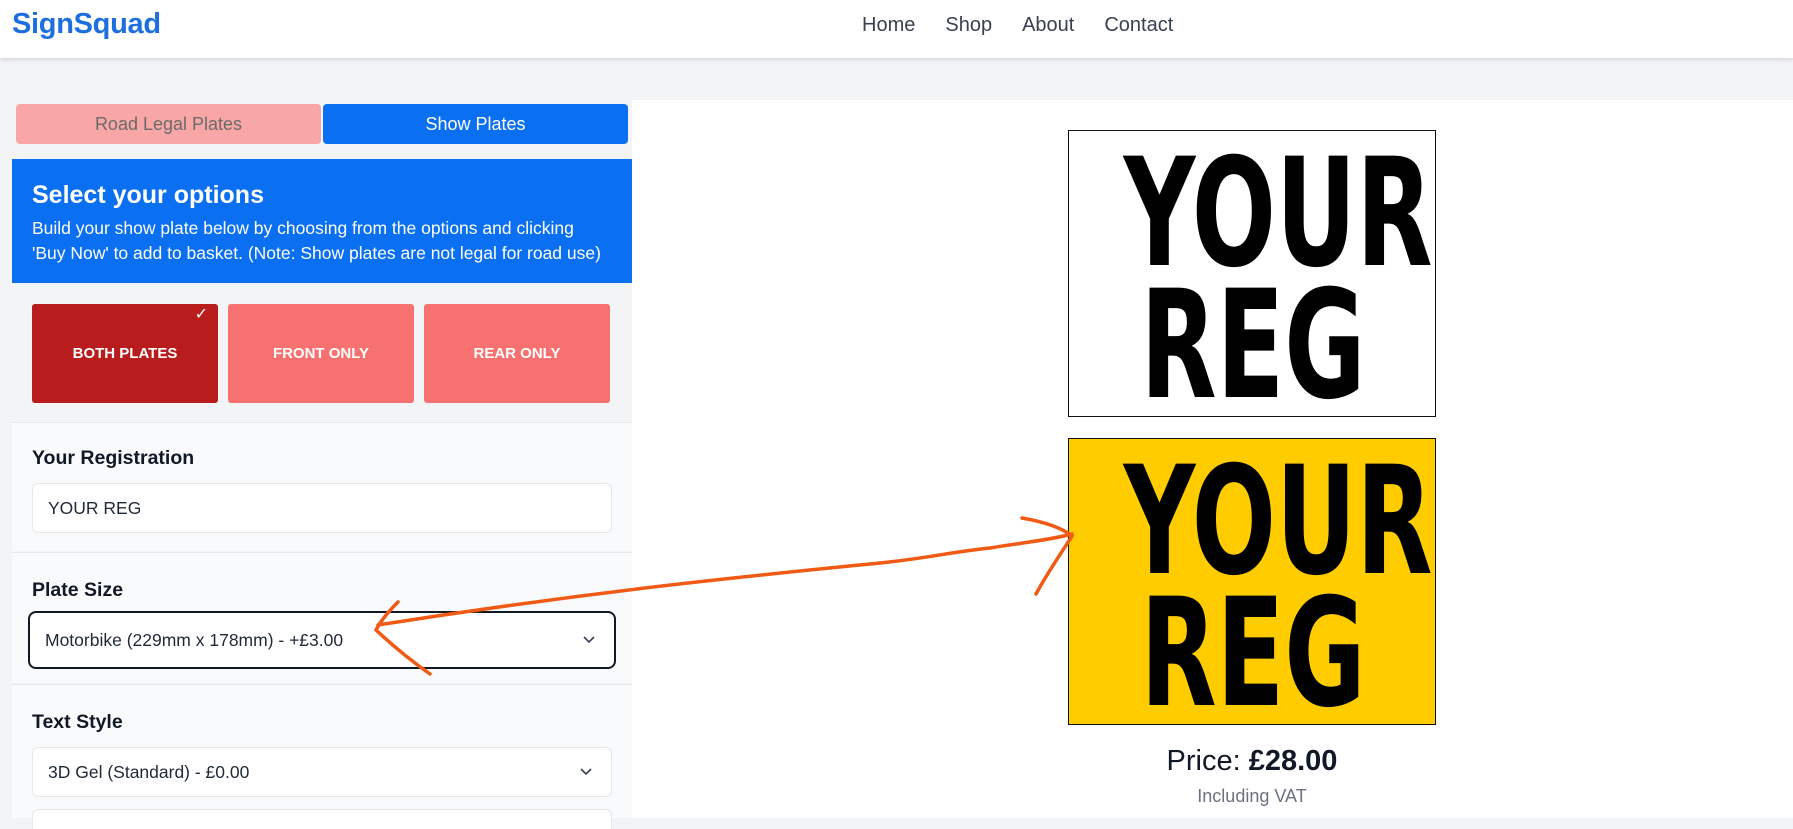  What do you see at coordinates (168, 124) in the screenshot?
I see `tab-road-legal-plates: Road Legal Plates` at bounding box center [168, 124].